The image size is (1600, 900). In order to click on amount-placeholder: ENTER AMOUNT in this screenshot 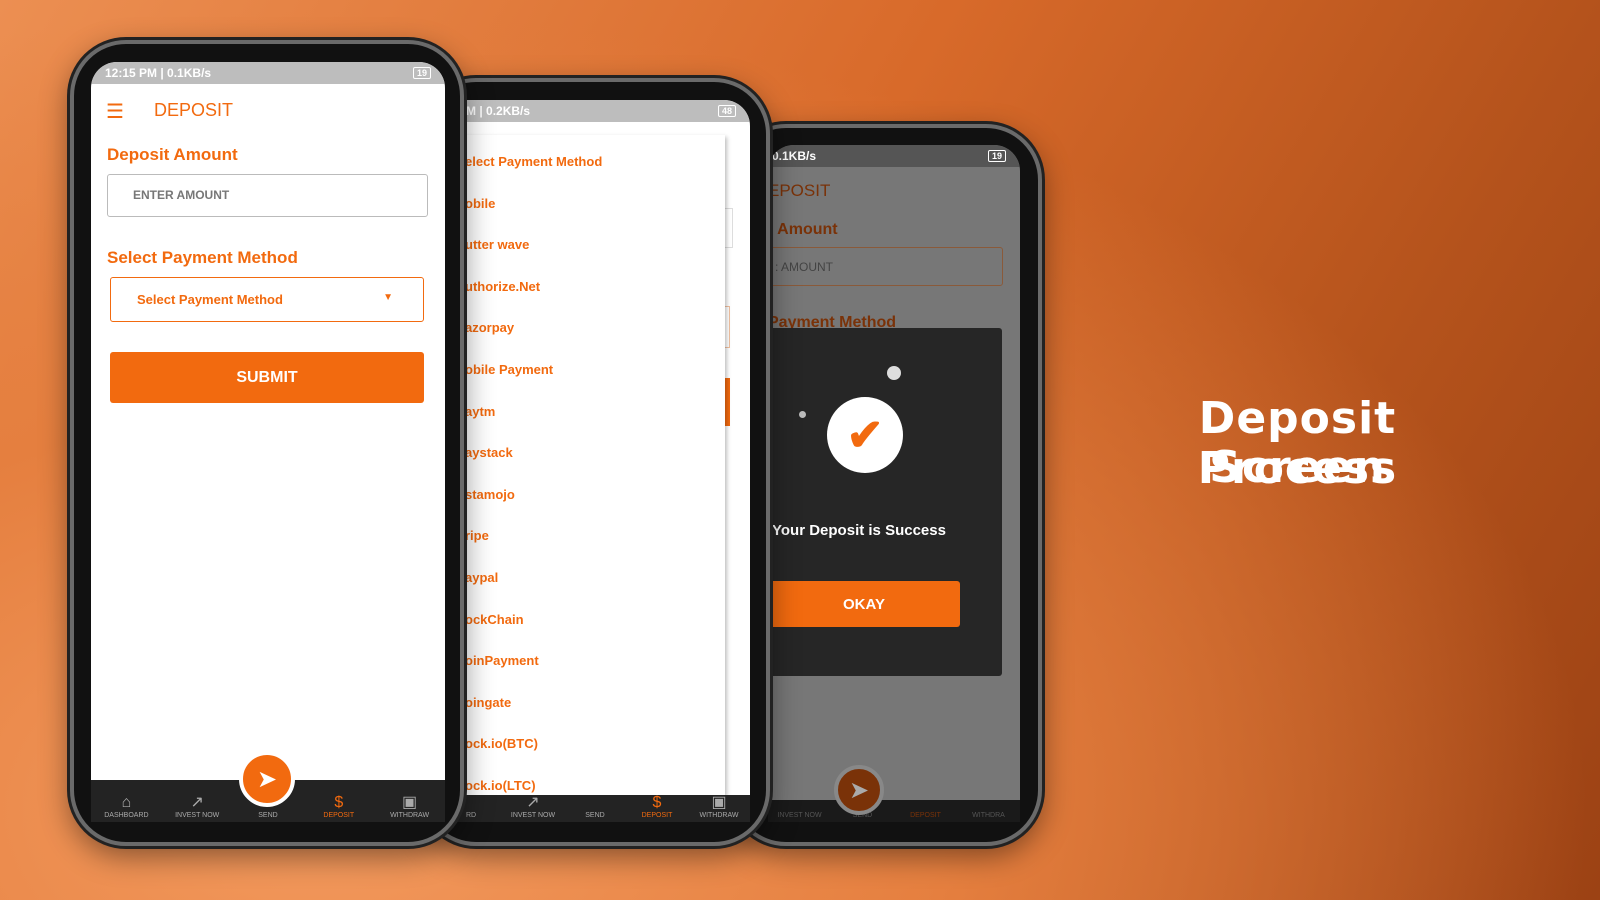, I will do `click(181, 195)`.